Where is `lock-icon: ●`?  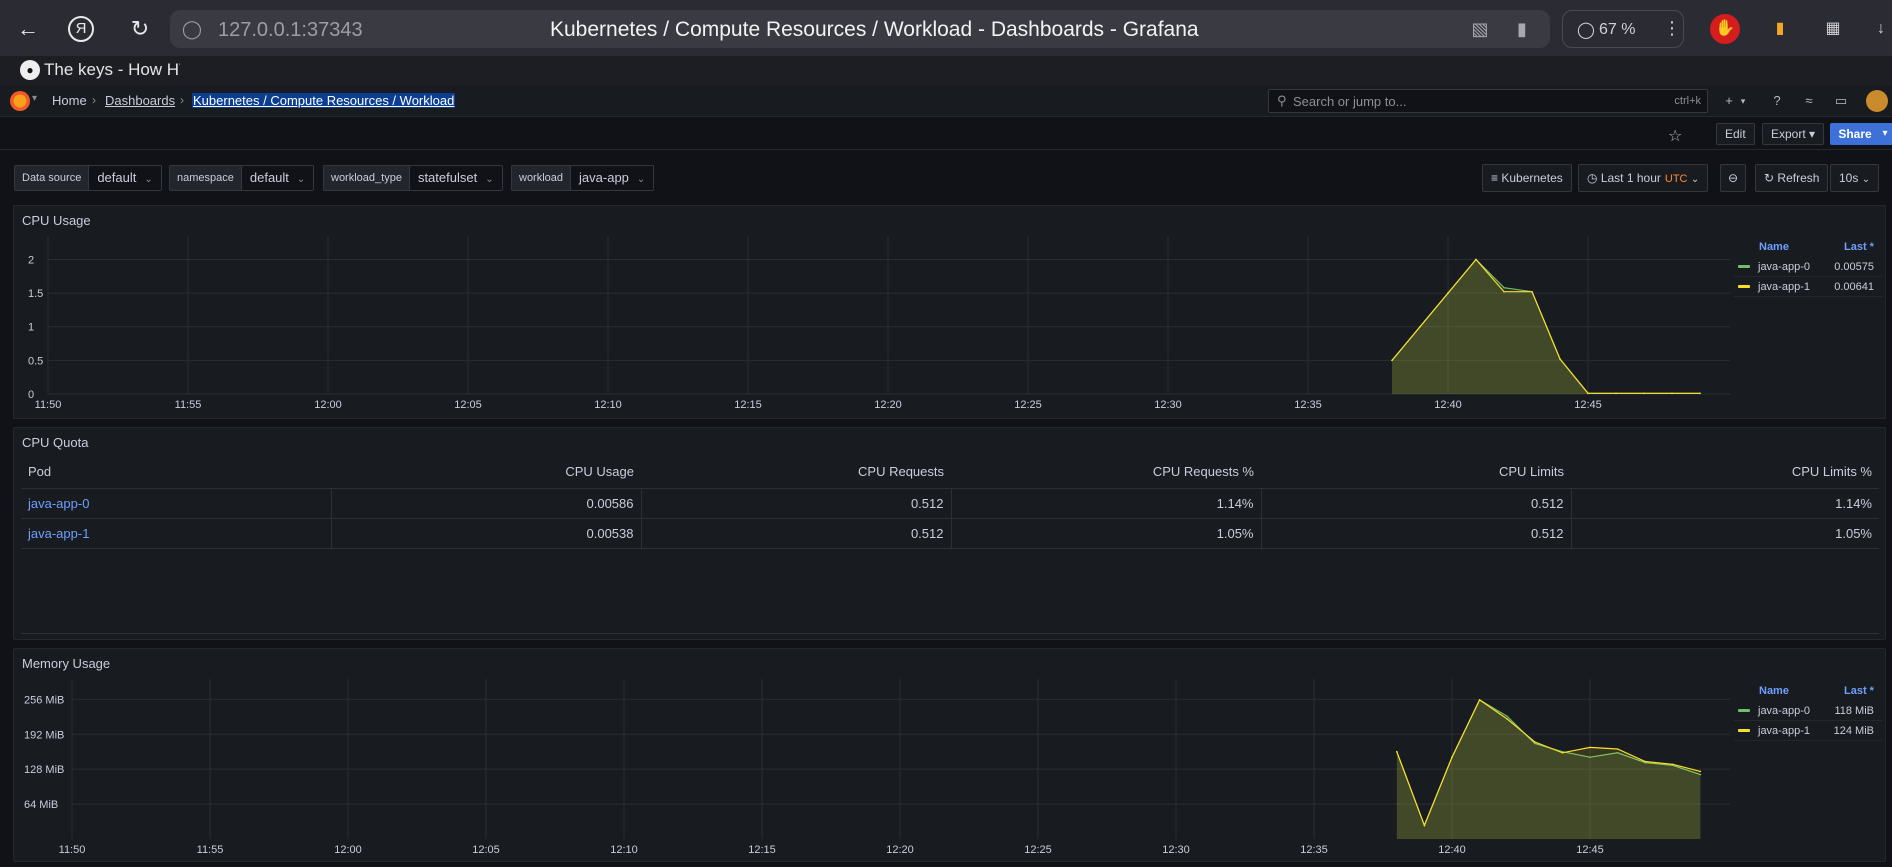
lock-icon: ● is located at coordinates (30, 70).